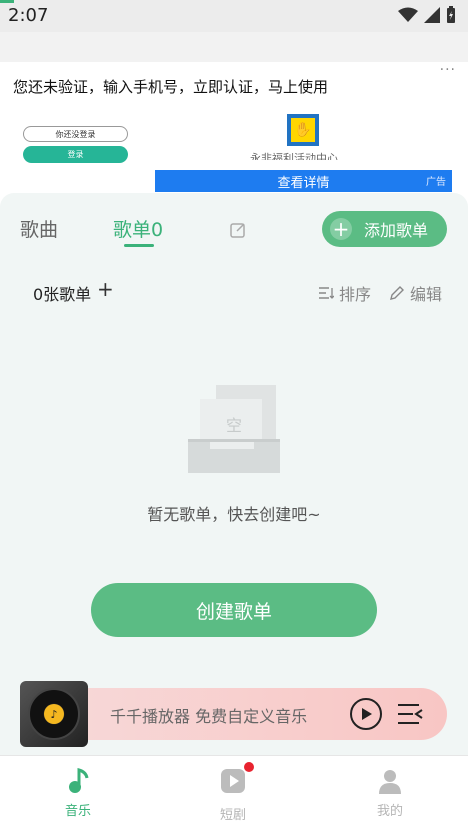 This screenshot has width=468, height=833. I want to click on ad-login-button-label: 登录, so click(75, 154).